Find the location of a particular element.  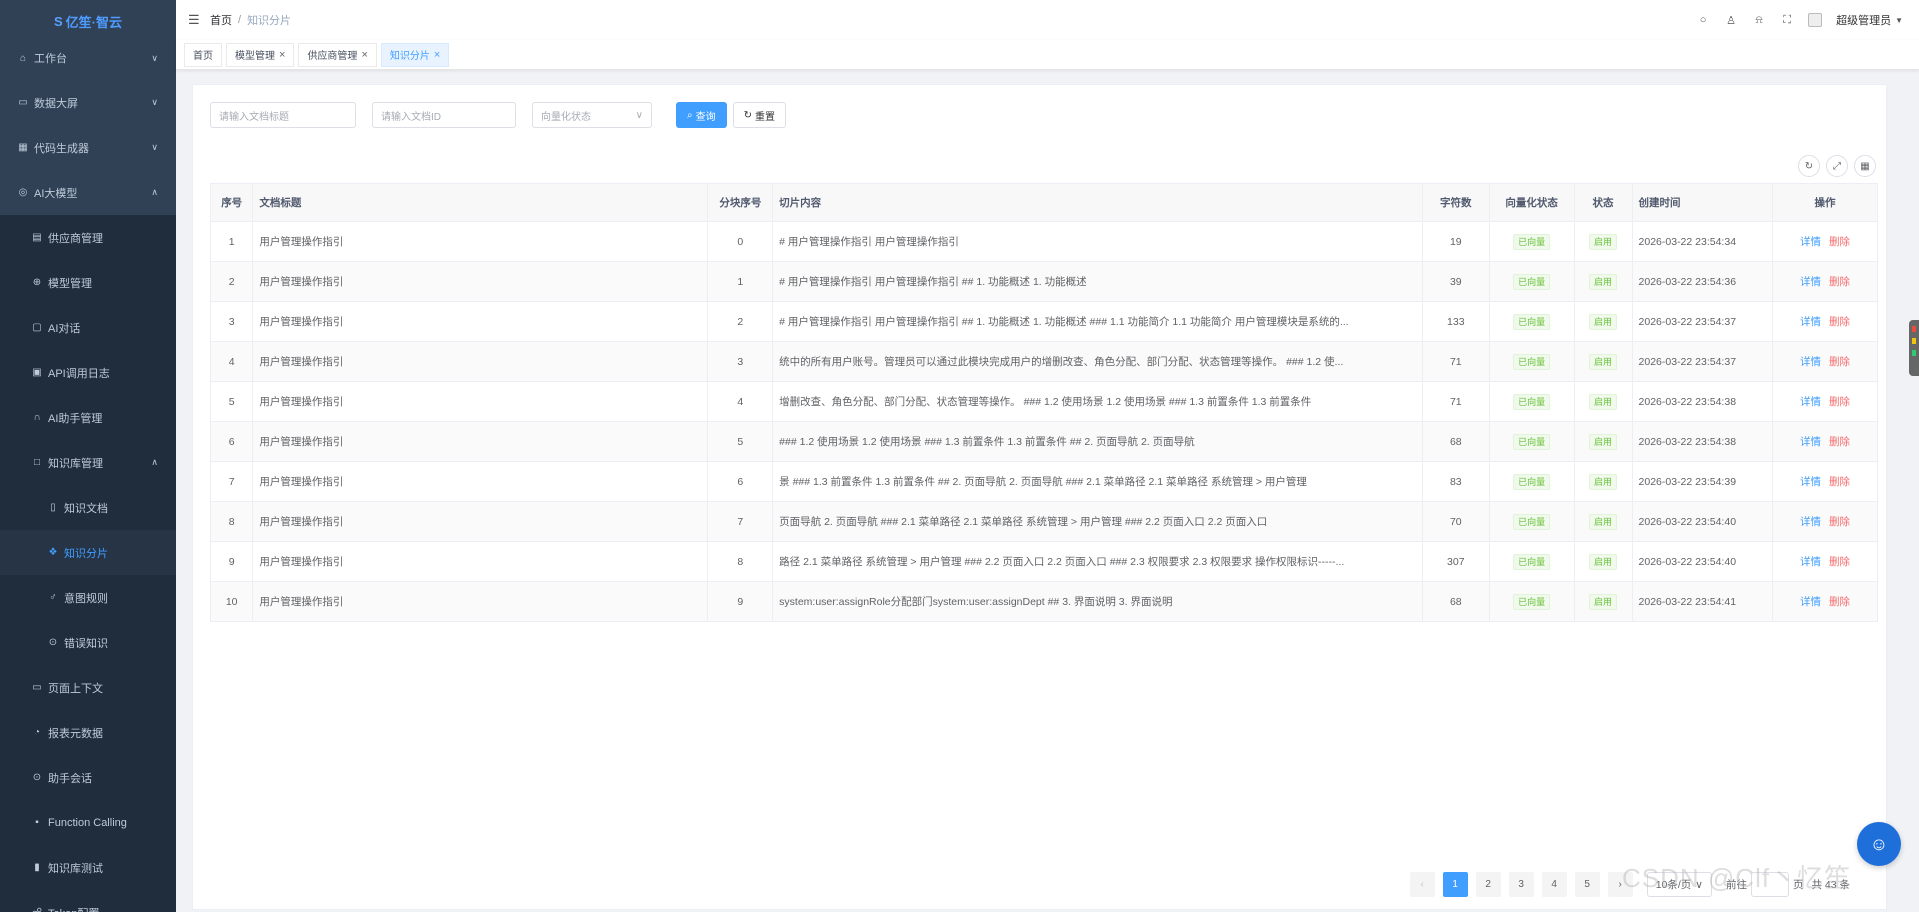

sidebar-item: ⊙ 助手会话 is located at coordinates (88, 777).